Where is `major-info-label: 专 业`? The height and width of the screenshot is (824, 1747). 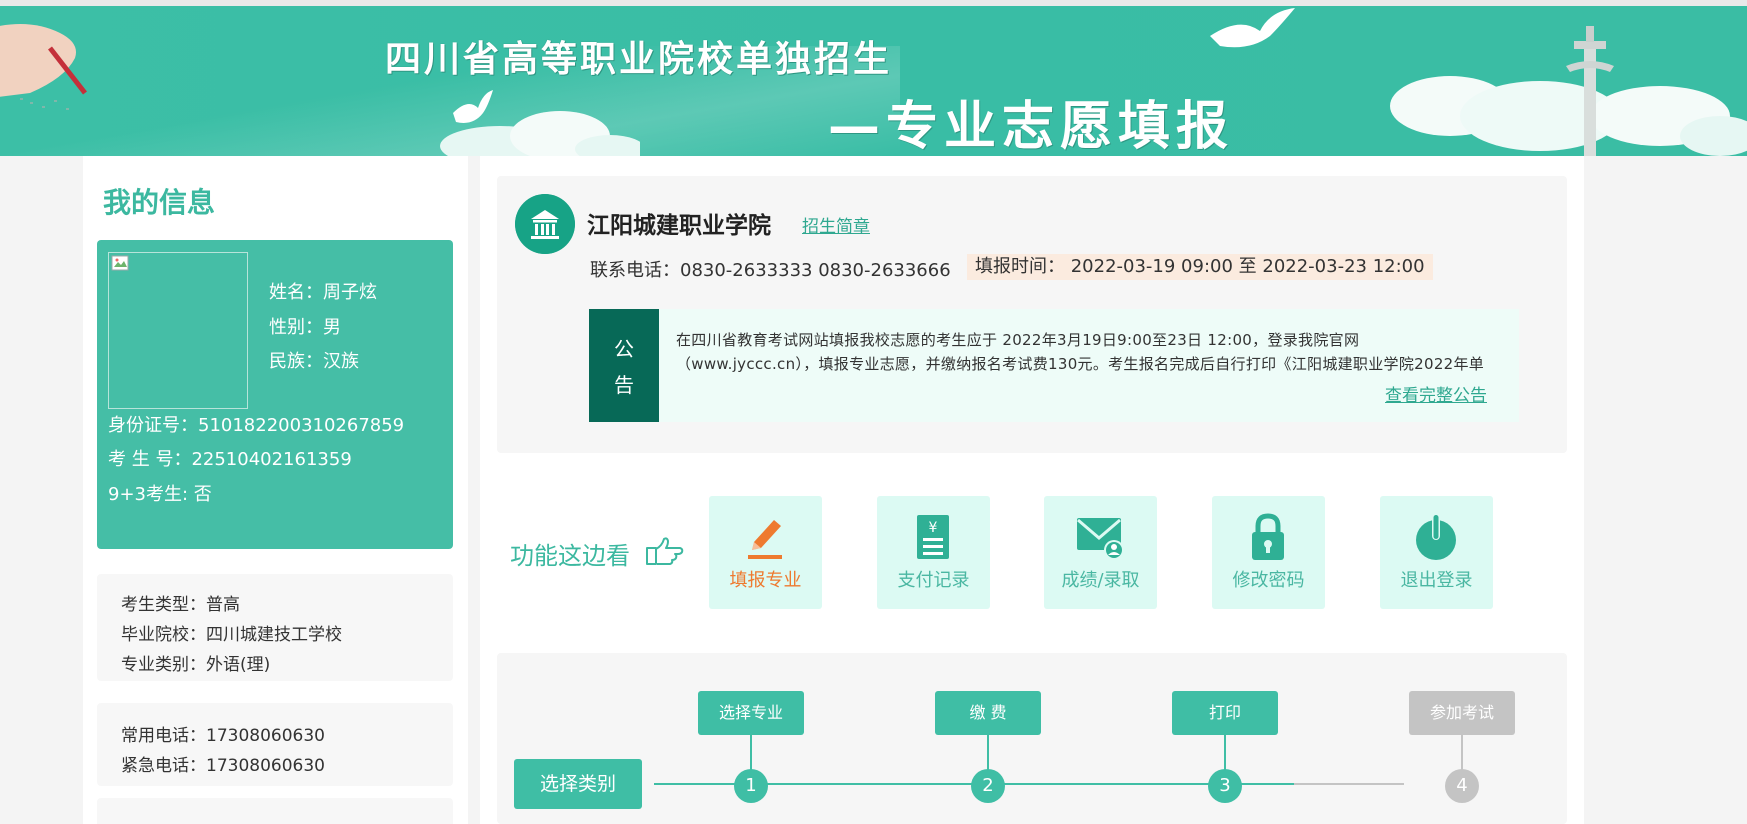
major-info-label: 专 业 is located at coordinates (140, 822).